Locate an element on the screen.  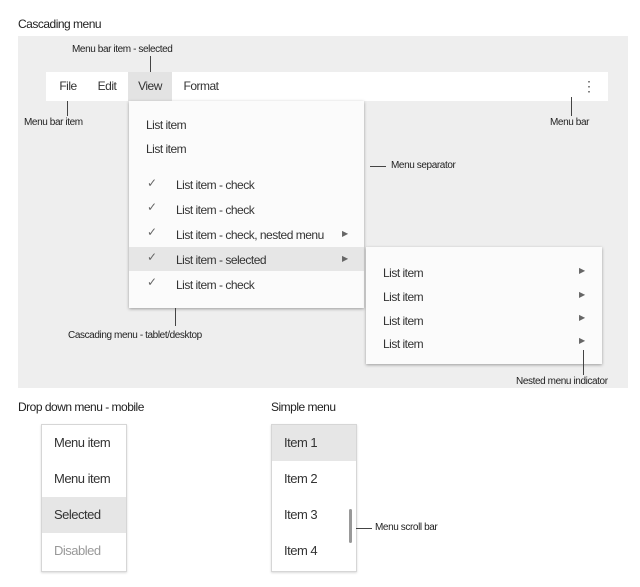
annotation-nested-indicator: Nested menu indicator is located at coordinates (562, 381).